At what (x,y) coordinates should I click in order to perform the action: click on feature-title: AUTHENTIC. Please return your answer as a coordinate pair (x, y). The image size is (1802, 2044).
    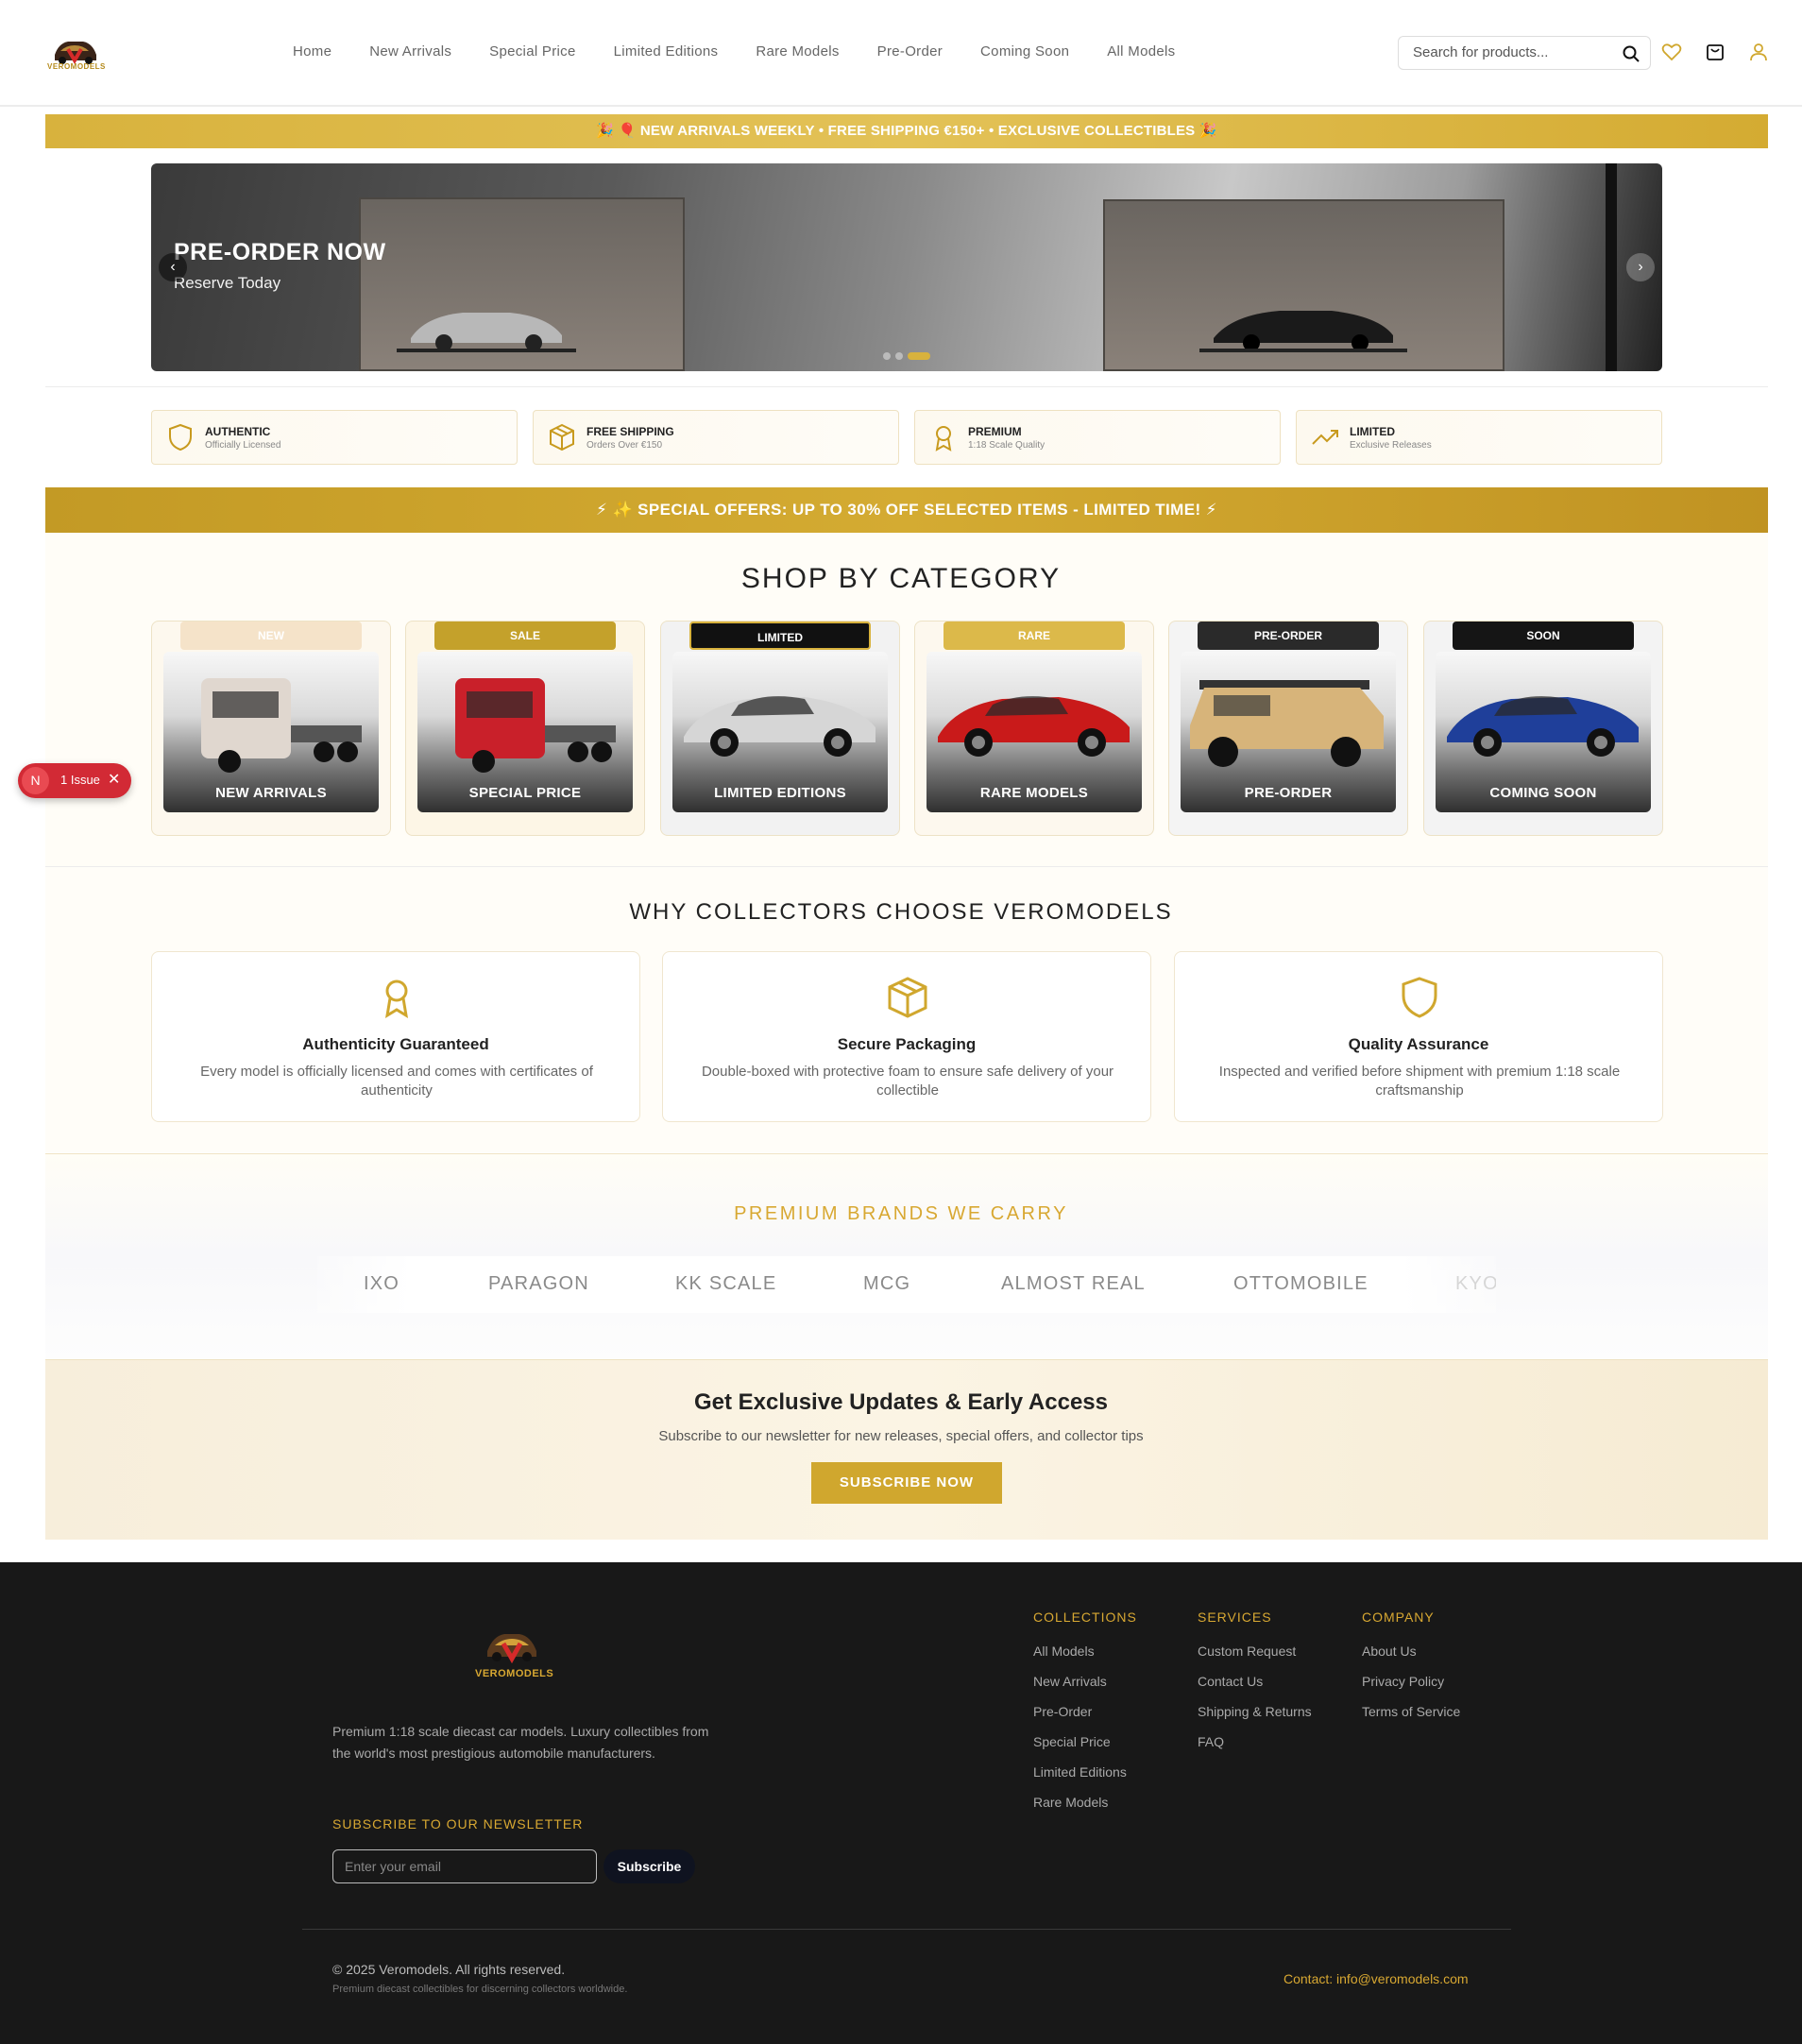
    Looking at the image, I should click on (238, 432).